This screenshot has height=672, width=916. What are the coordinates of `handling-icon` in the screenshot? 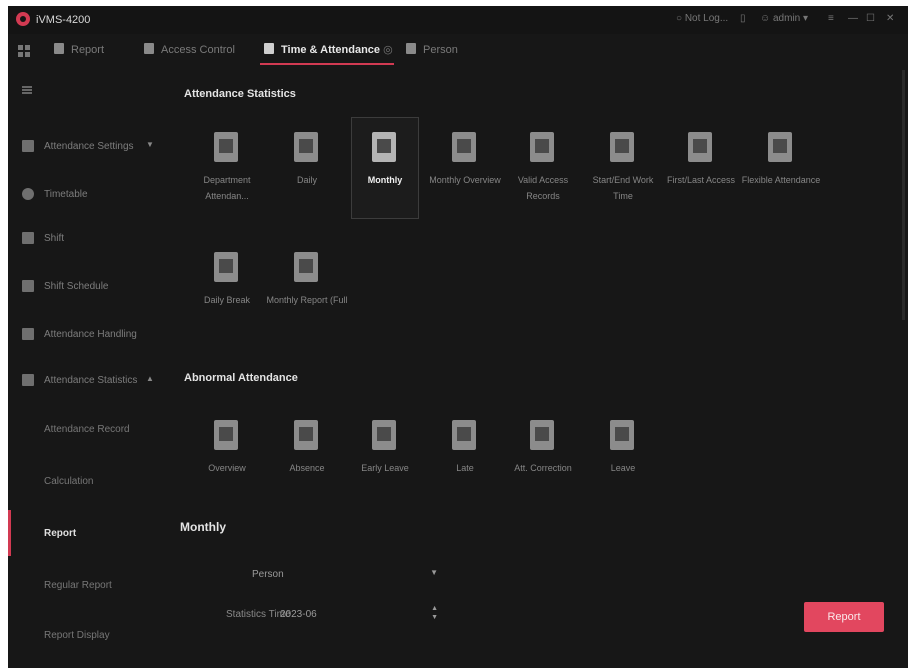 It's located at (28, 334).